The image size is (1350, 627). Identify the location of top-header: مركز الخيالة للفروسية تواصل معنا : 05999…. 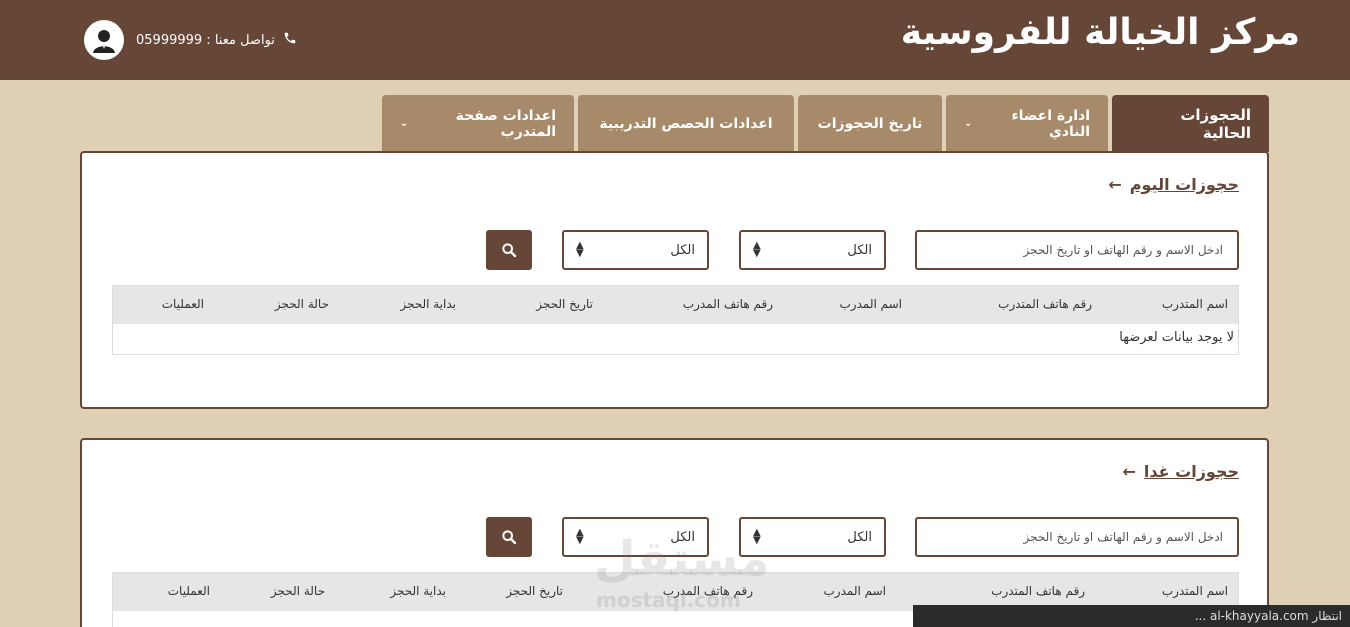
(675, 40).